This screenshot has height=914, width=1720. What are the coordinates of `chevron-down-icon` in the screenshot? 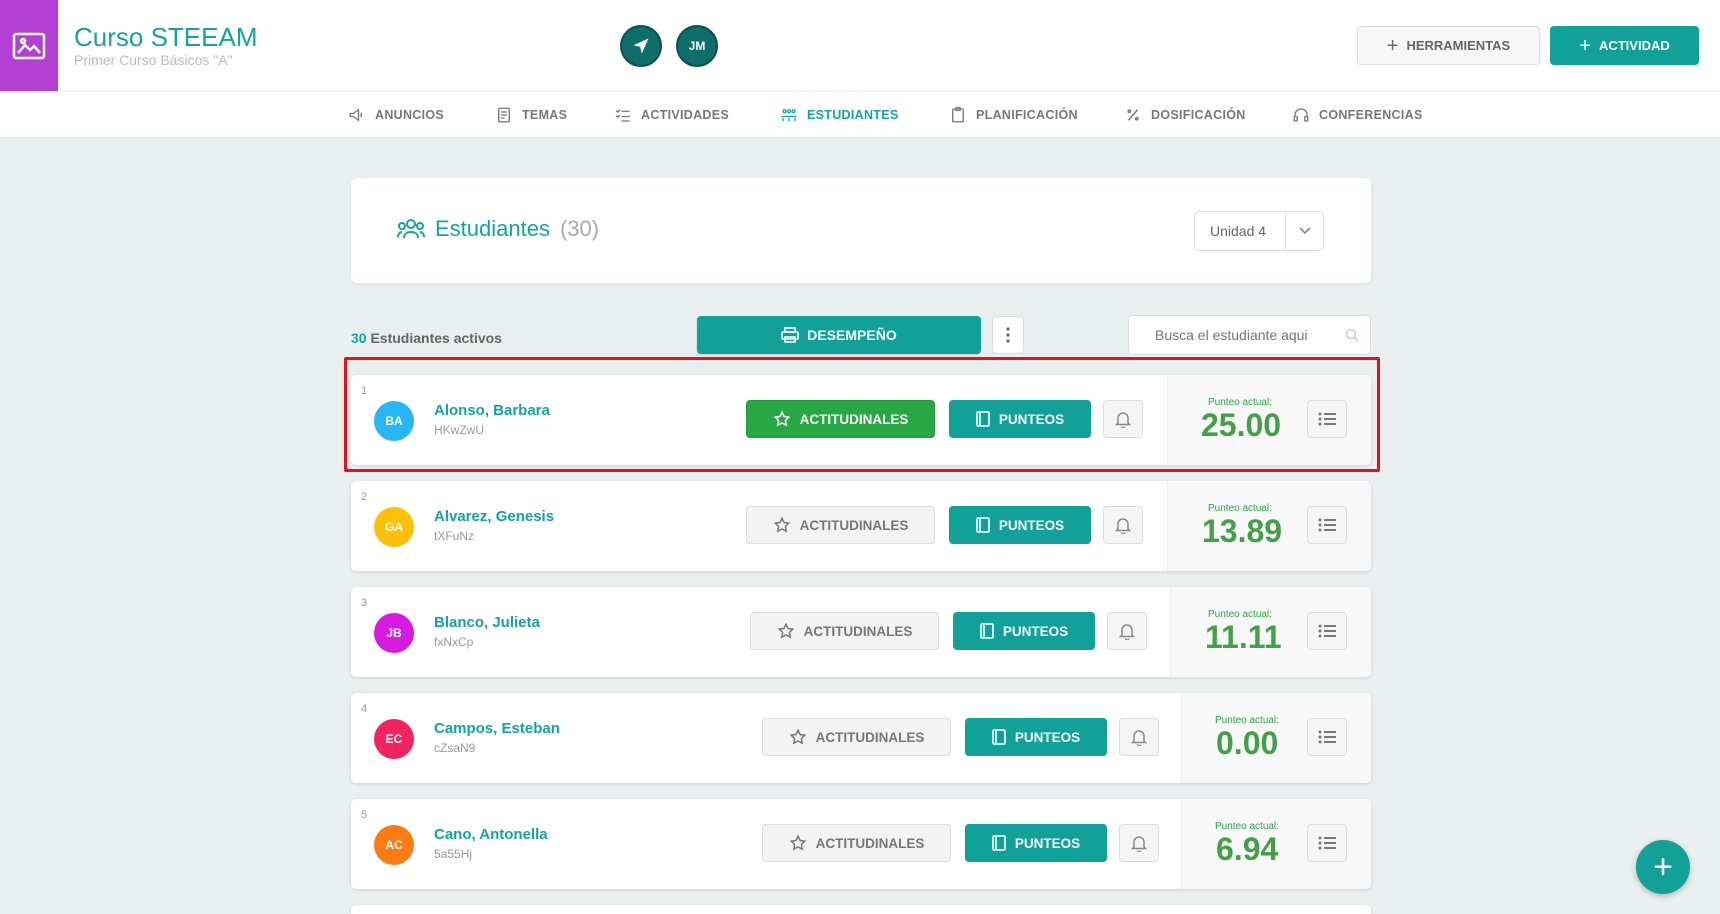 It's located at (1304, 231).